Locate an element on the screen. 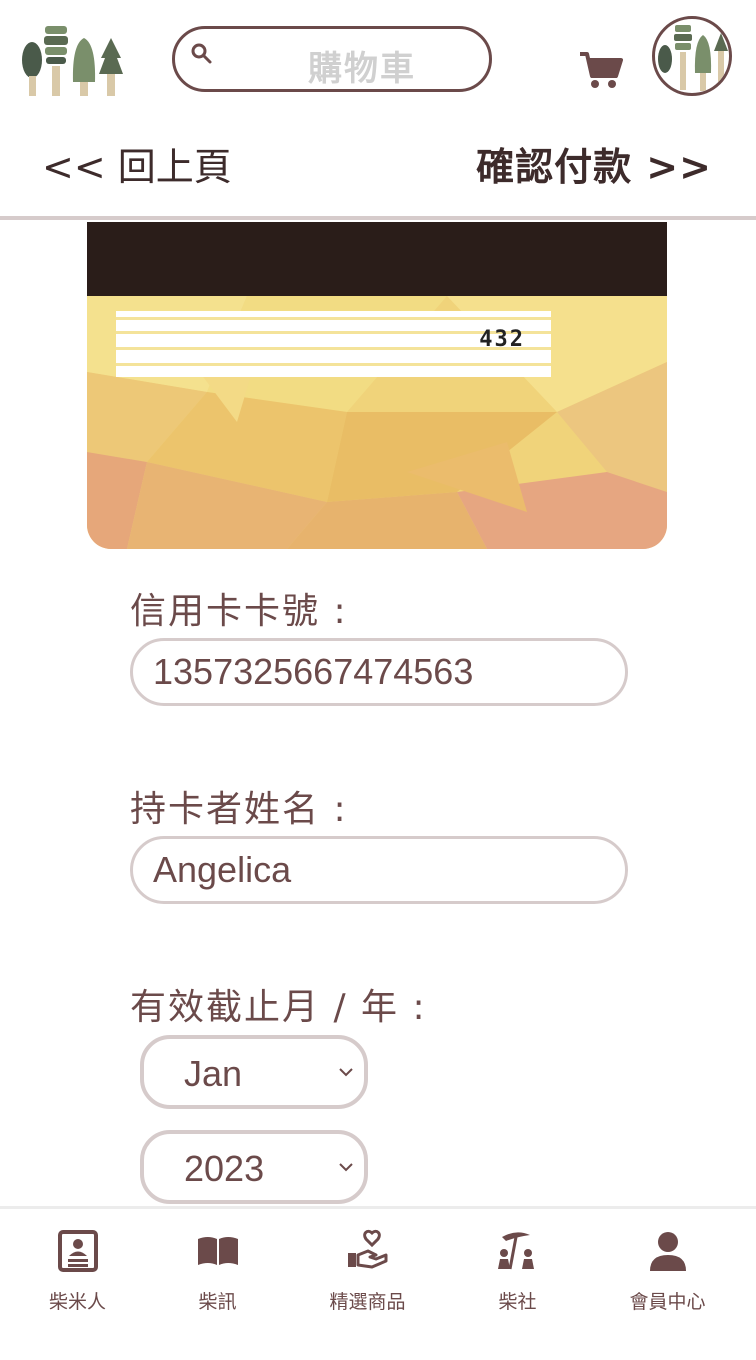  book-icon is located at coordinates (217, 1251).